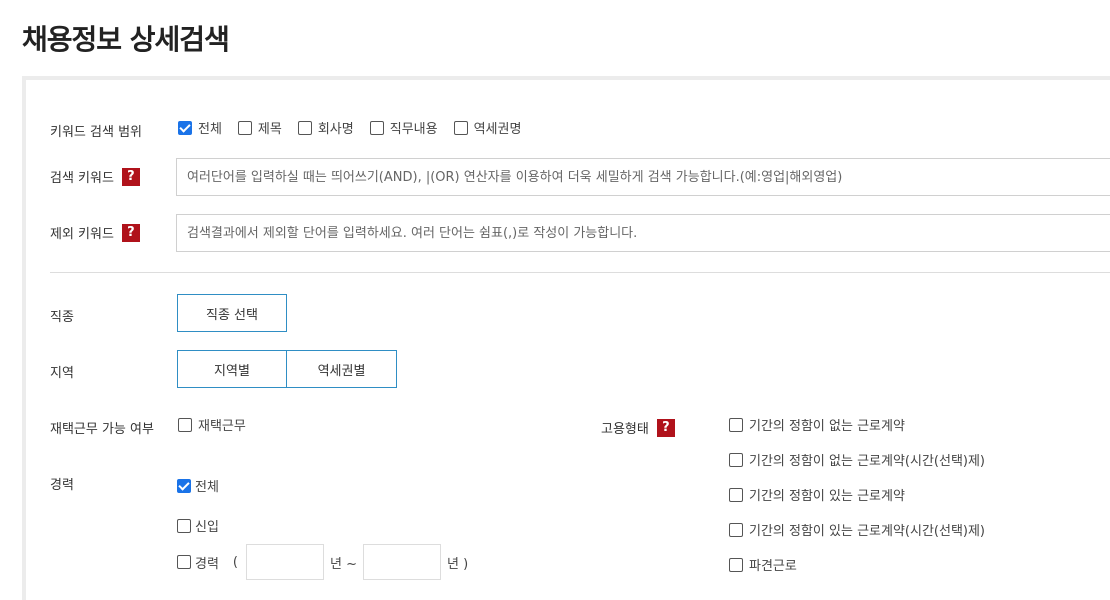 This screenshot has height=600, width=1110. I want to click on career-option-all: 전체, so click(198, 485).